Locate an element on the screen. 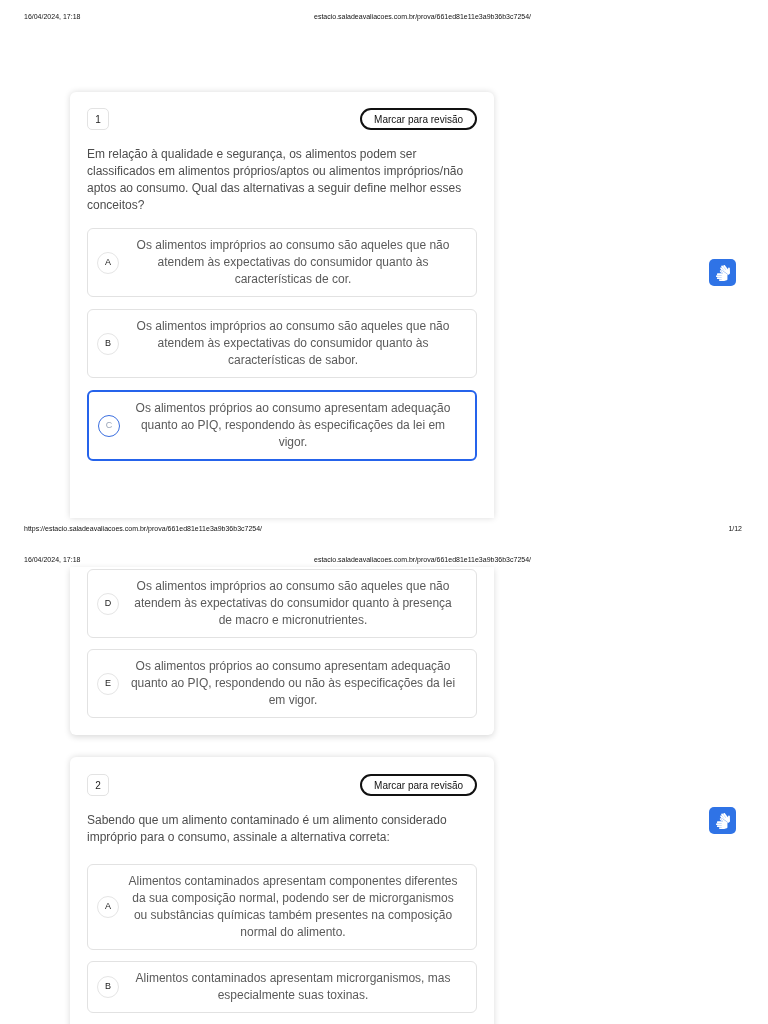  answer-option: B Alimentos contaminados apresentam microrganismos, mas especialmente suas toxinas. is located at coordinates (282, 987).